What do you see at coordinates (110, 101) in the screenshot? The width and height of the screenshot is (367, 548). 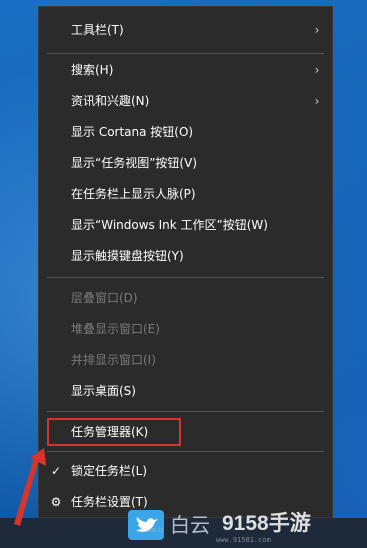 I see `menu-item-label: 资讯和兴趣(N)` at bounding box center [110, 101].